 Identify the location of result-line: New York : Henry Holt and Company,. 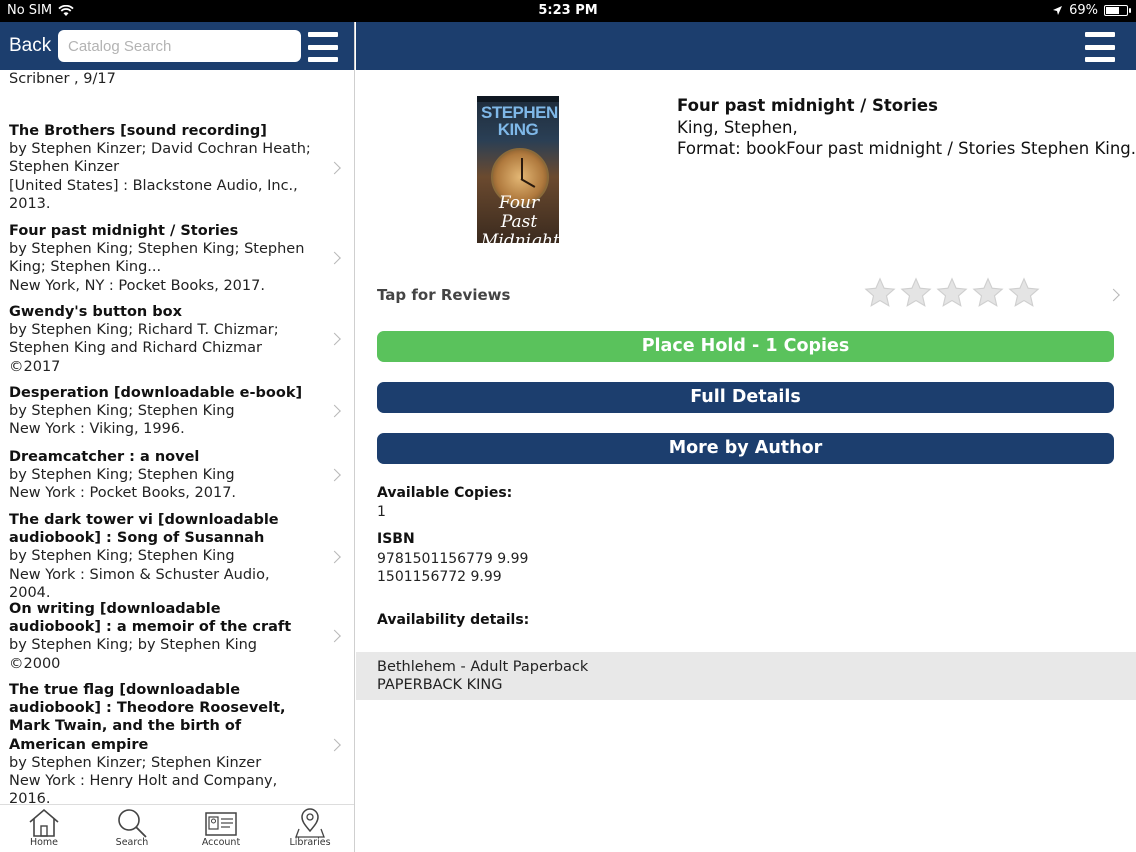
(143, 781).